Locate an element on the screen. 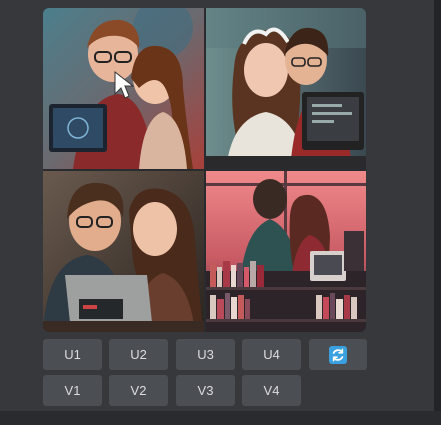  refresh-icon is located at coordinates (338, 354).